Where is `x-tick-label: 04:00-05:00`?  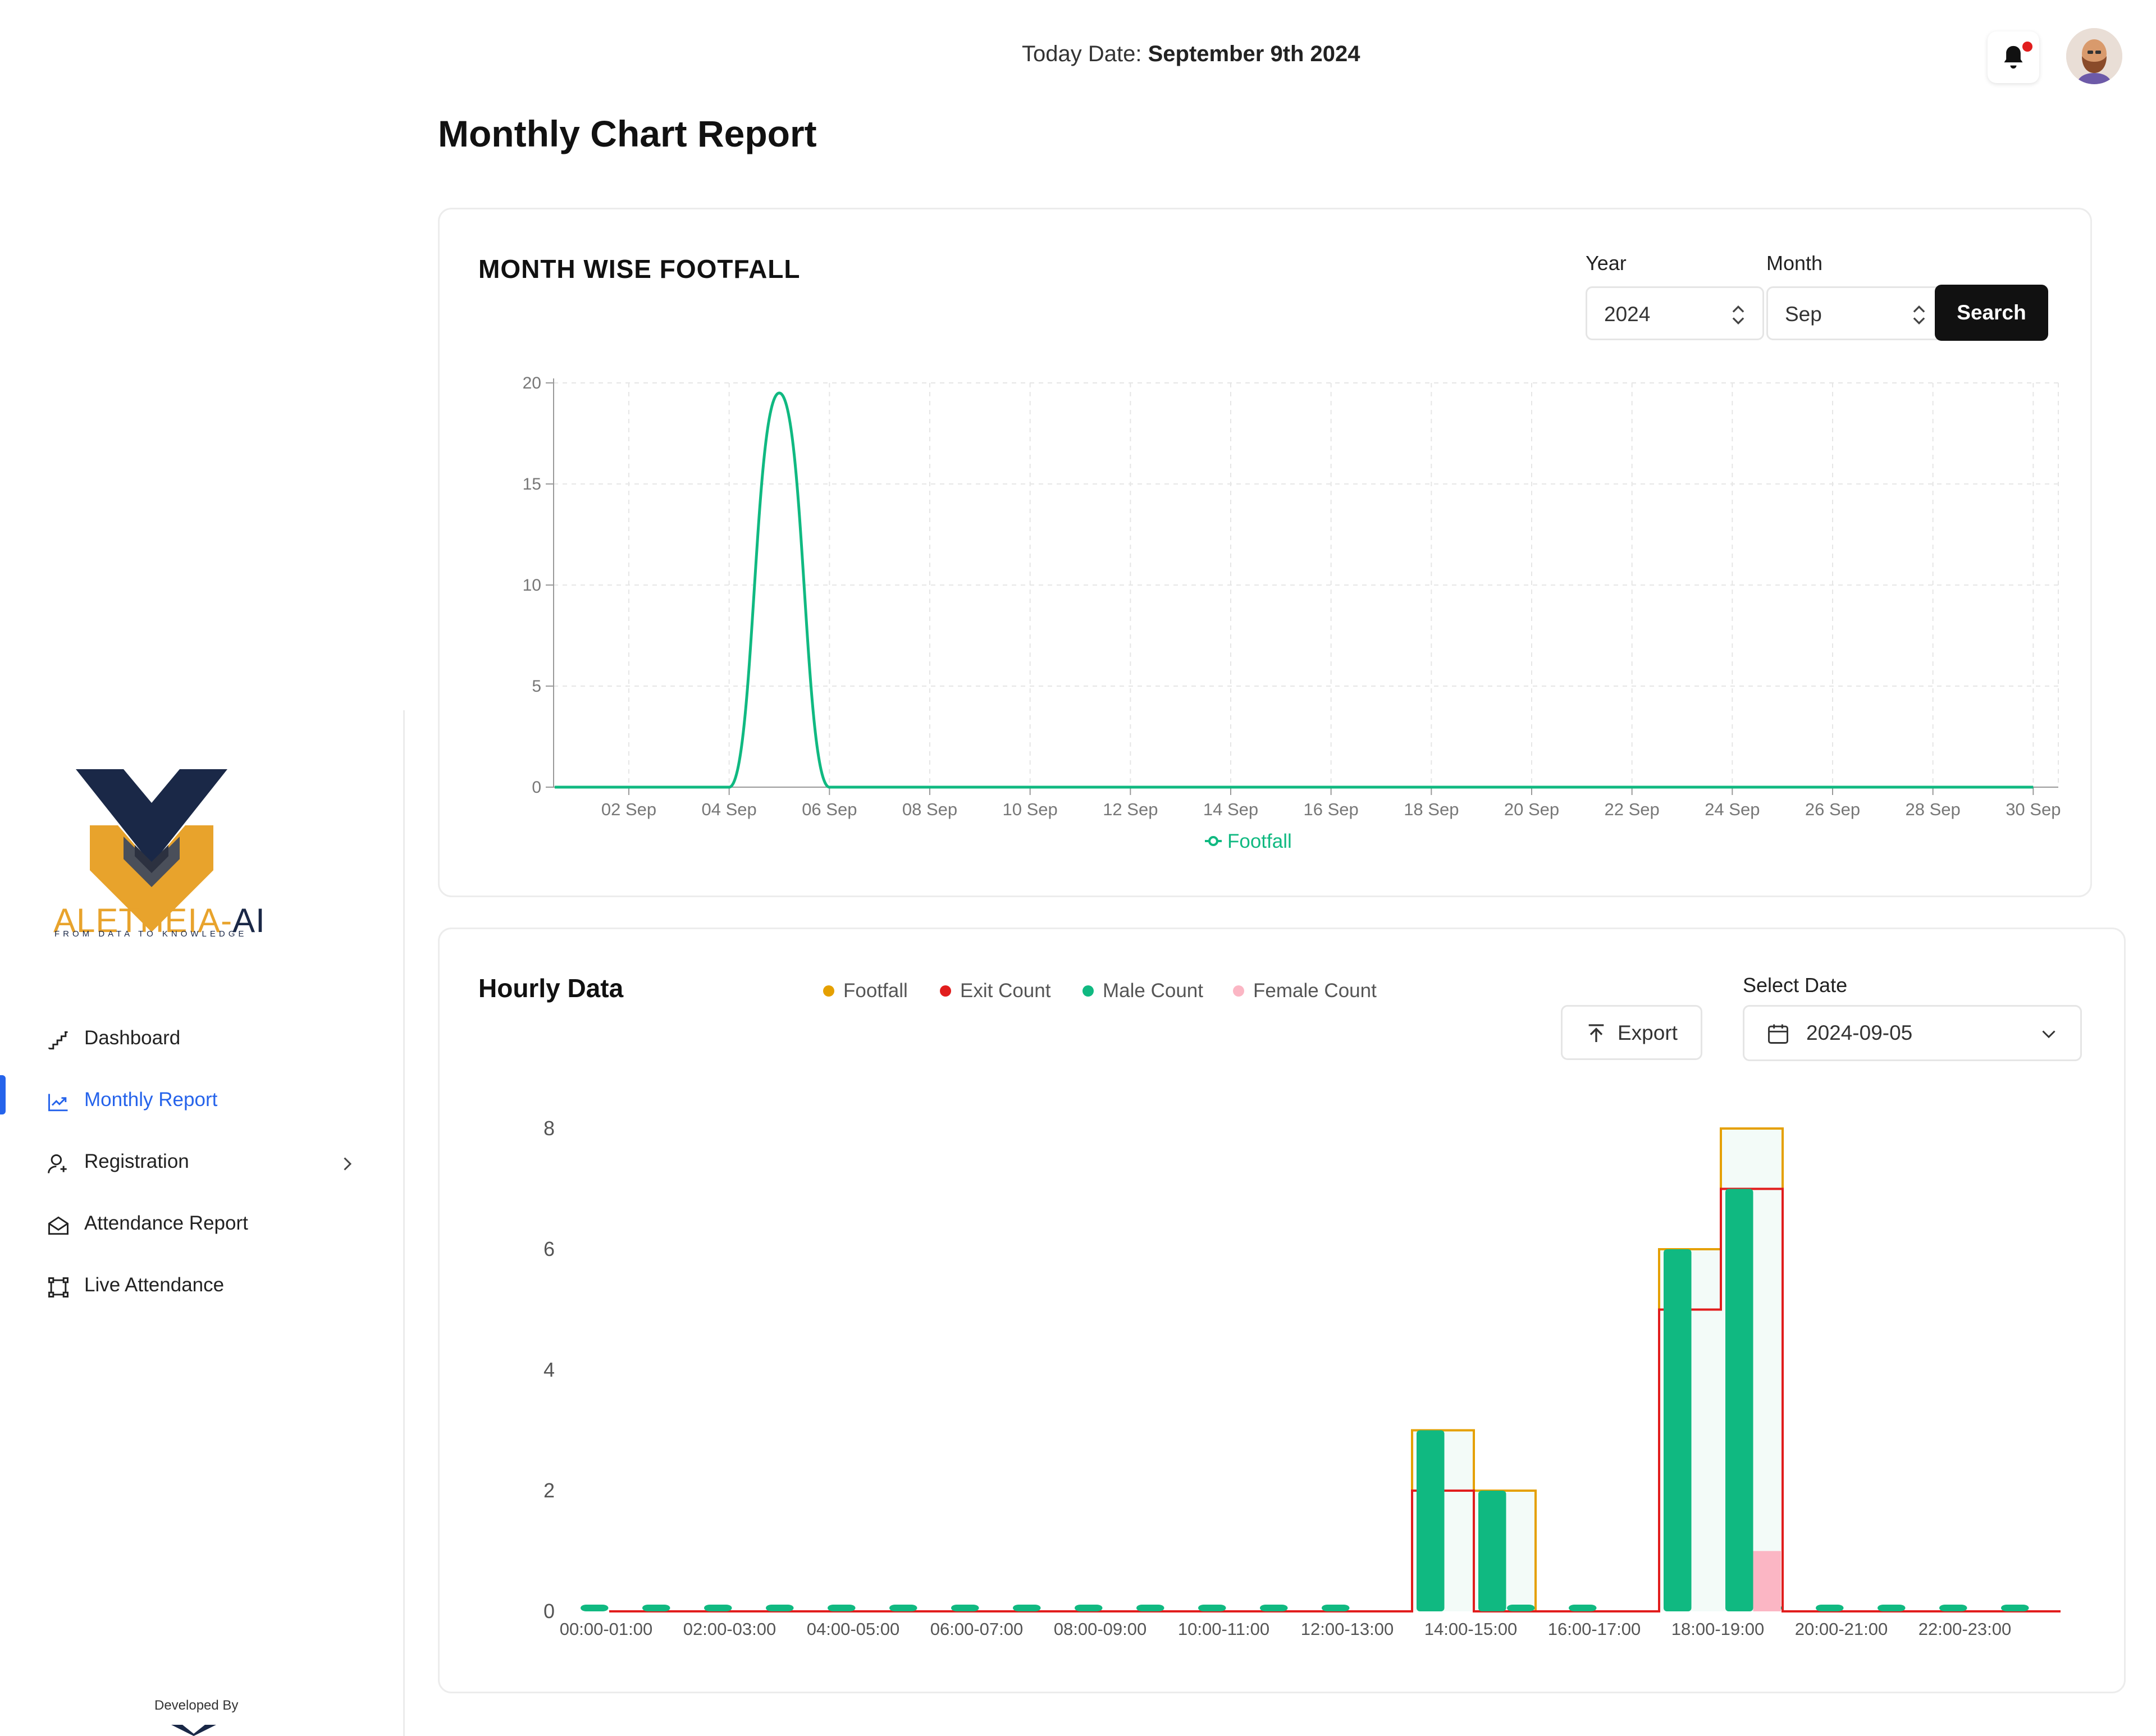 x-tick-label: 04:00-05:00 is located at coordinates (853, 1629).